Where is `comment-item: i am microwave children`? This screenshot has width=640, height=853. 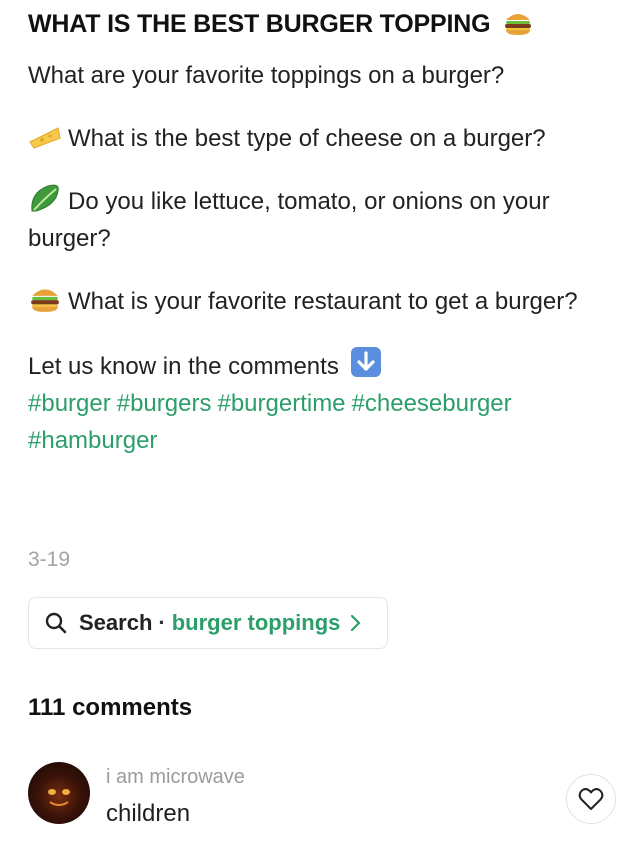 comment-item: i am microwave children is located at coordinates (328, 807).